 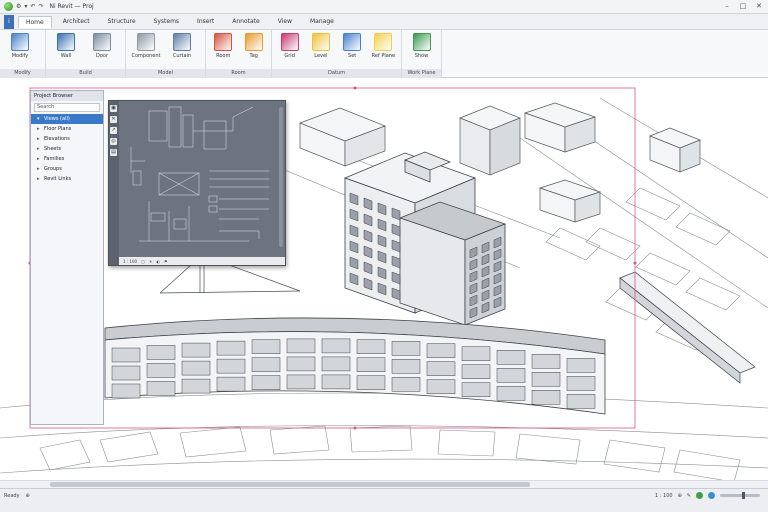 I want to click on wall-button: Wall, so click(x=66, y=46).